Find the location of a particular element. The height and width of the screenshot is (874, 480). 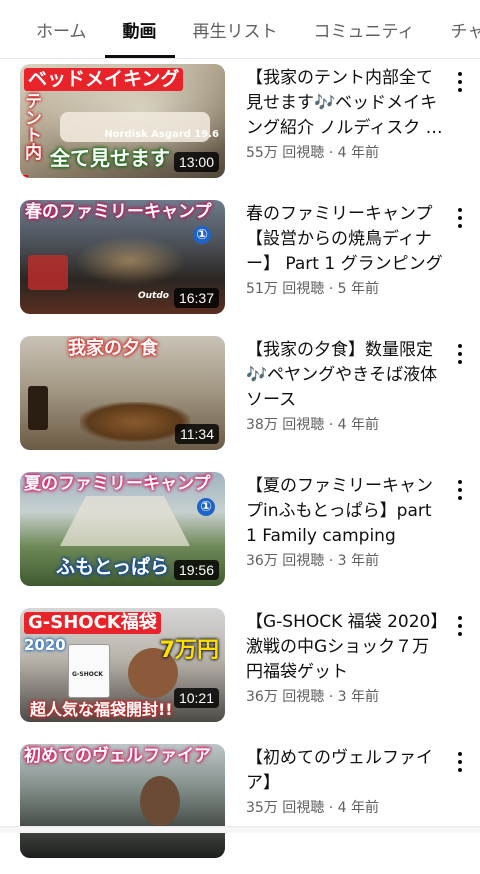

video-stats: 51万 回視聴 · 5 年前 is located at coordinates (346, 288).